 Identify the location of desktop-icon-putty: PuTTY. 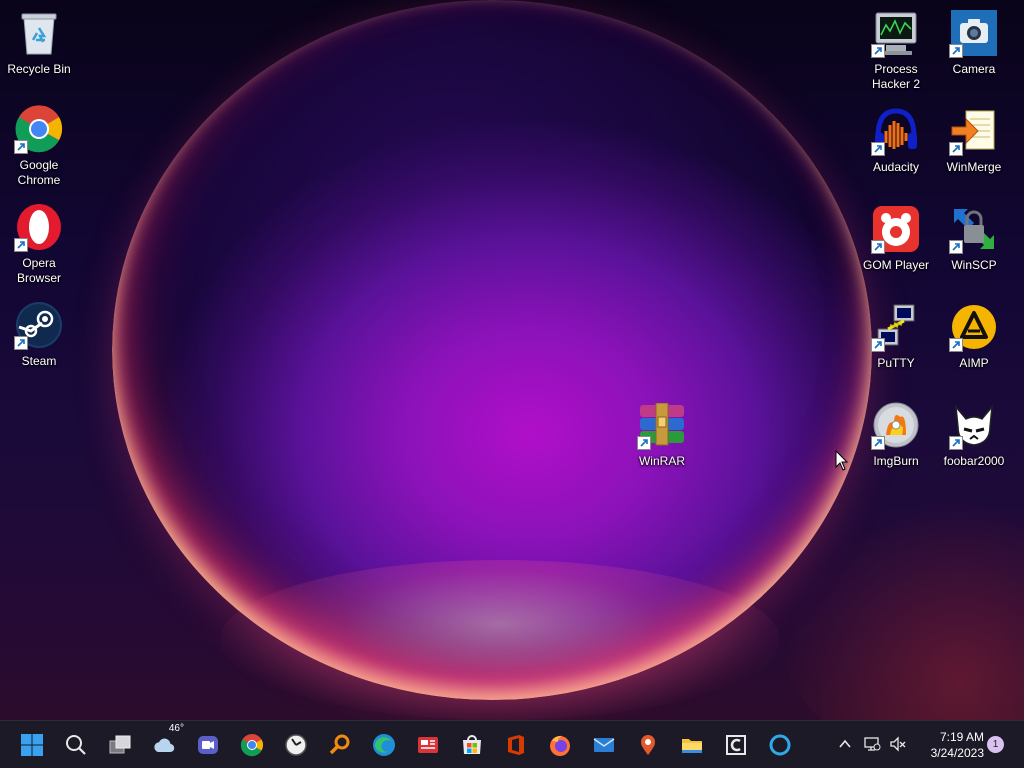
(896, 336).